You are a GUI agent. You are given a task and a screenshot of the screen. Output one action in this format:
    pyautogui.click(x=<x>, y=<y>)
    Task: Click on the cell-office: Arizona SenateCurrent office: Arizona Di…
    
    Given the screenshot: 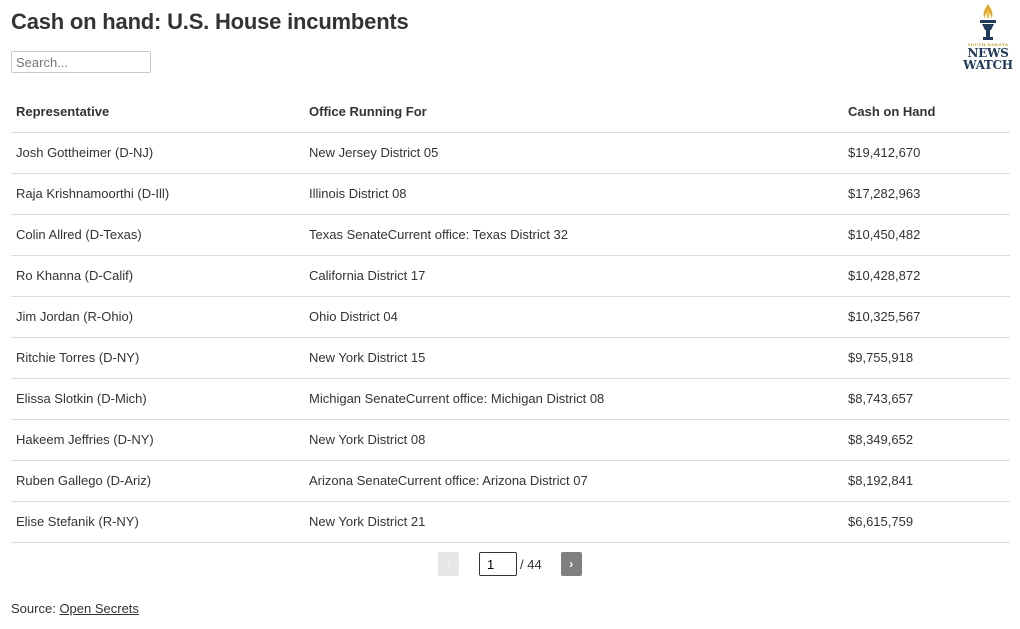 What is the action you would take?
    pyautogui.click(x=573, y=481)
    